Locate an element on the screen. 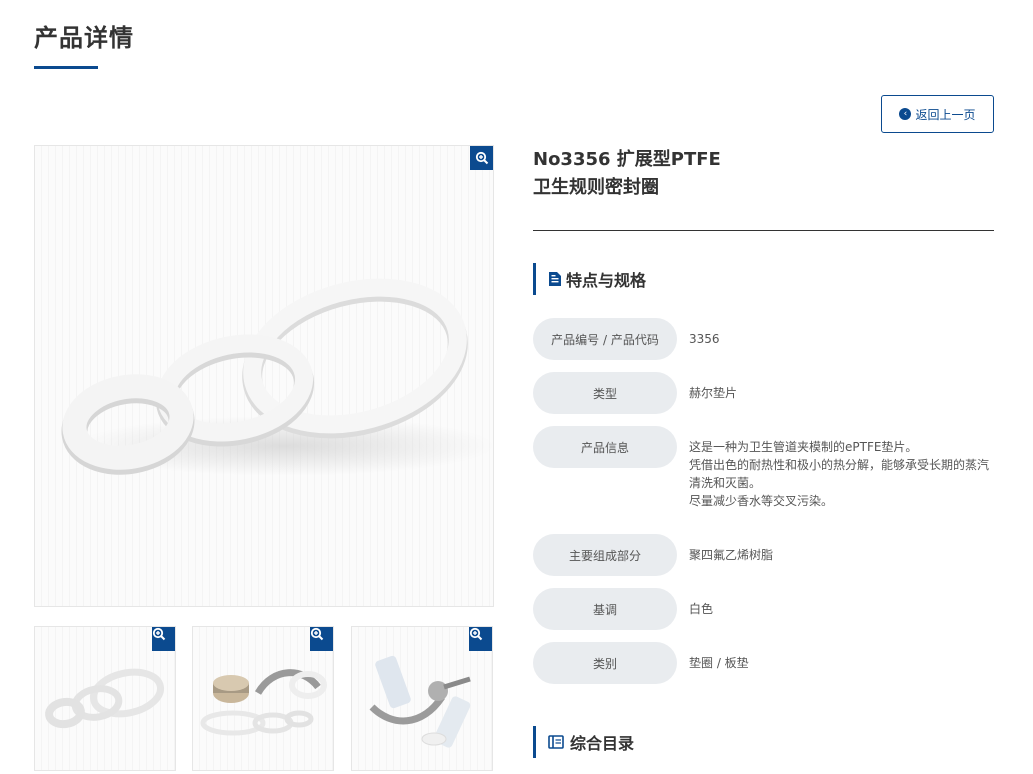 The width and height of the screenshot is (1033, 774). catalog-section-heading: 综合目录 is located at coordinates (583, 742).